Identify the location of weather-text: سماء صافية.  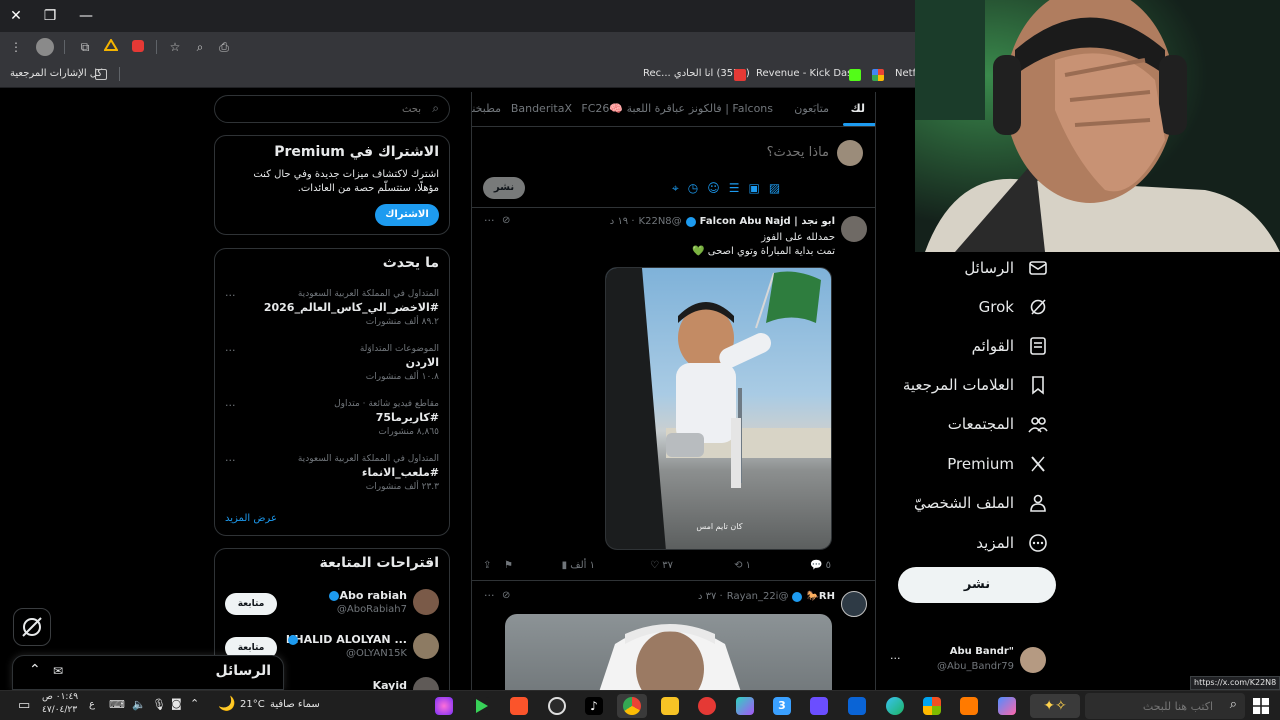
(295, 704).